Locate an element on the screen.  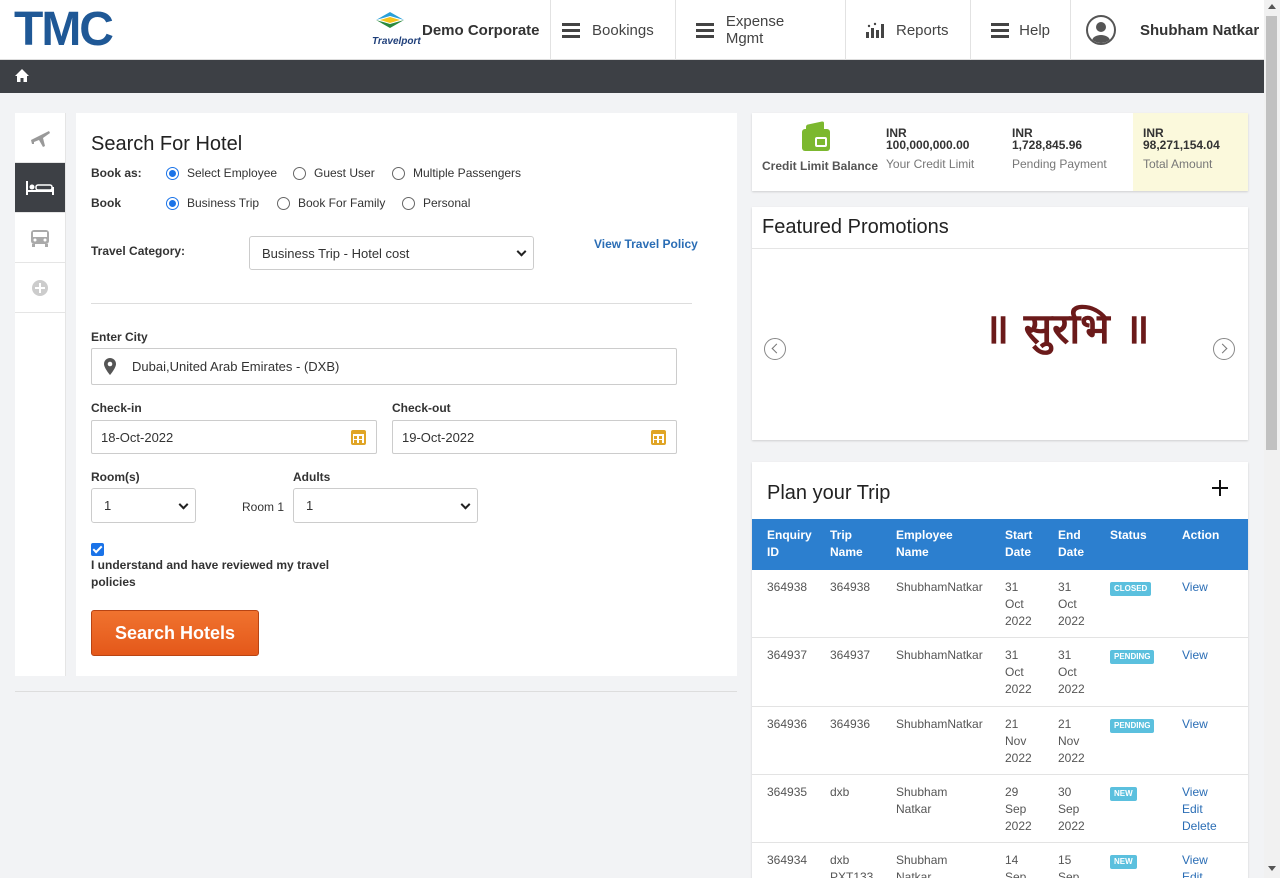
travel-category-select: Business Trip - Hotel cost is located at coordinates (391, 253).